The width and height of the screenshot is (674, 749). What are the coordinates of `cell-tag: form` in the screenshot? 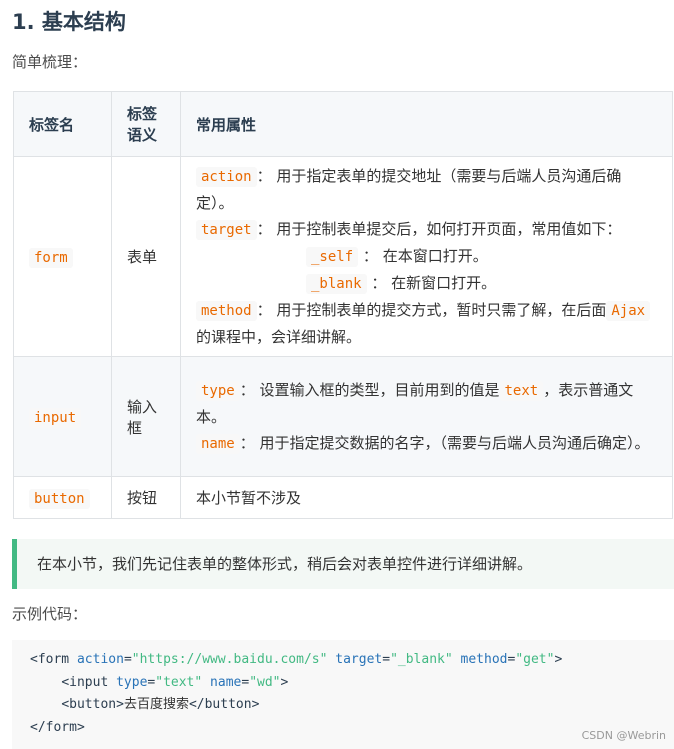 It's located at (62, 256).